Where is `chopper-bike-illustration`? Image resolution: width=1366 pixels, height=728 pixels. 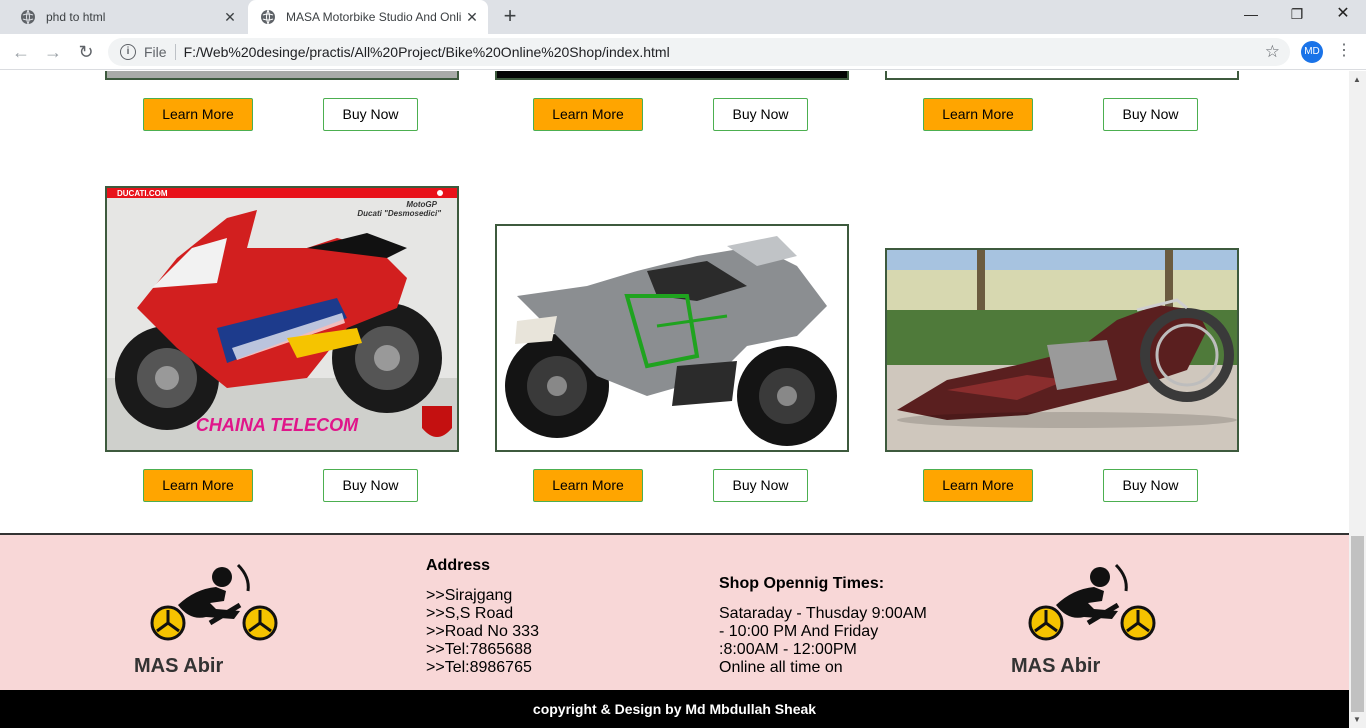 chopper-bike-illustration is located at coordinates (1062, 350).